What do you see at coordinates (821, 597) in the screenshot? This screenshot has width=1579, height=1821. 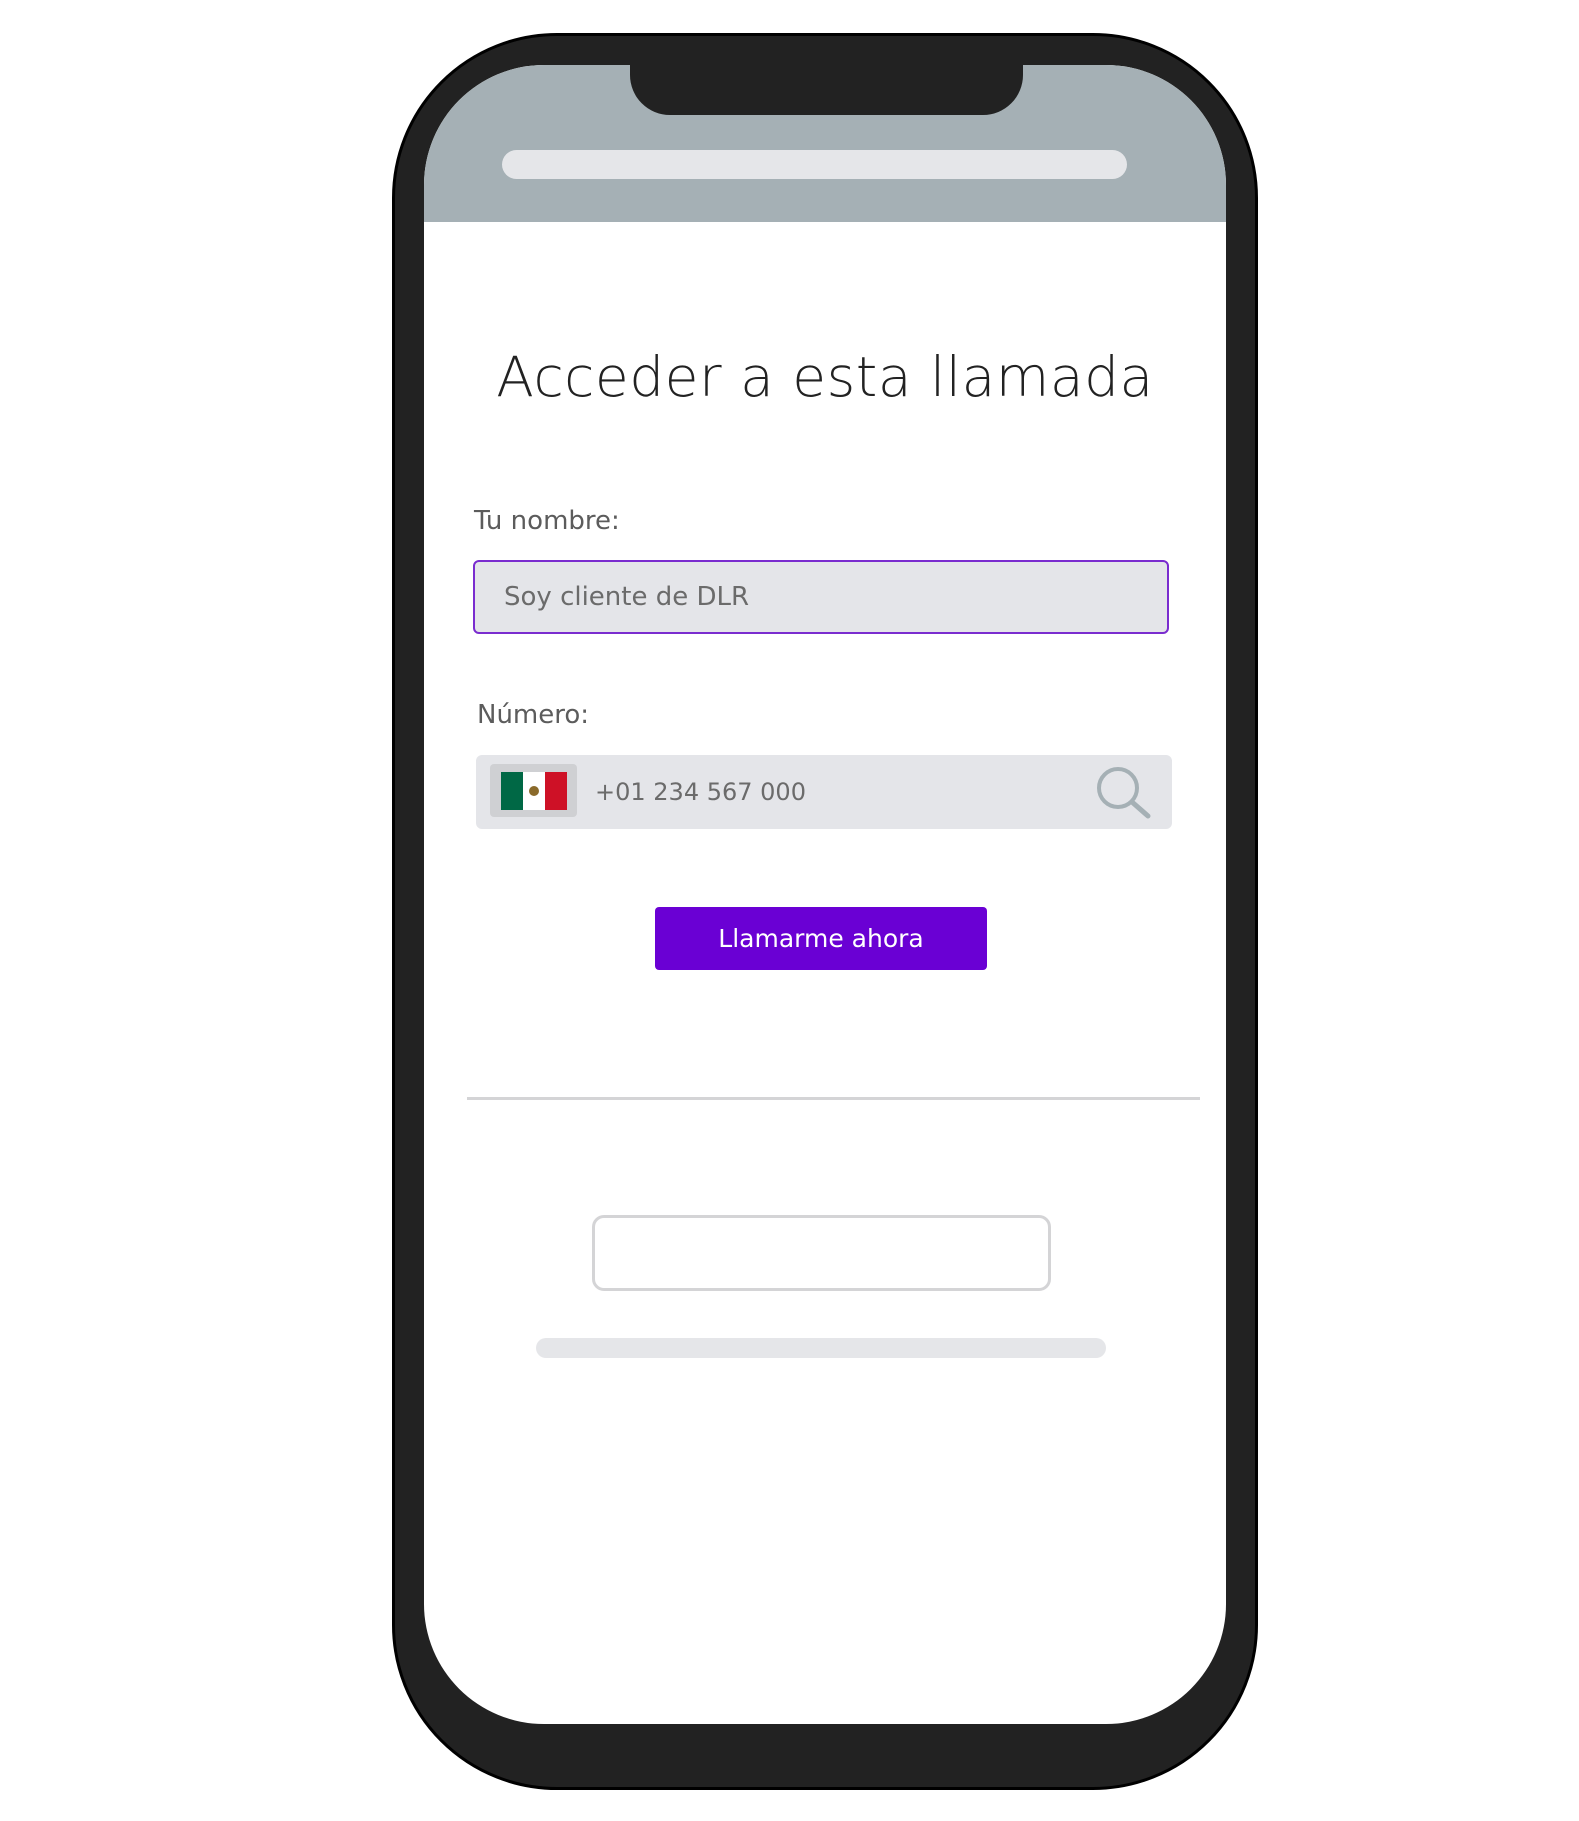 I see `name-input` at bounding box center [821, 597].